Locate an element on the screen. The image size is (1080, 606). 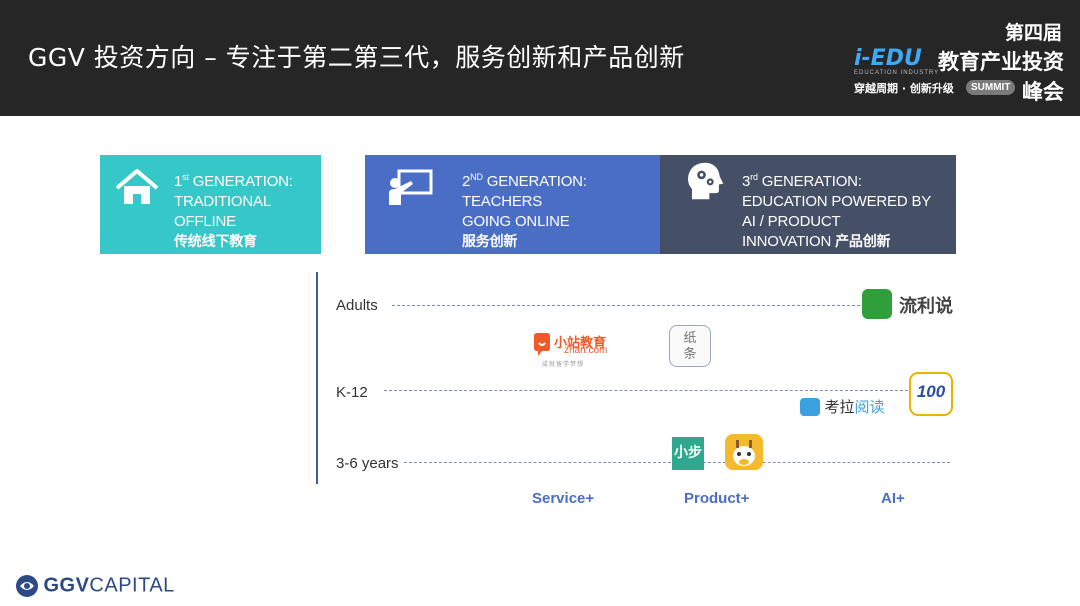
kaola-reading-logo: 考拉阅读 is located at coordinates (842, 406).